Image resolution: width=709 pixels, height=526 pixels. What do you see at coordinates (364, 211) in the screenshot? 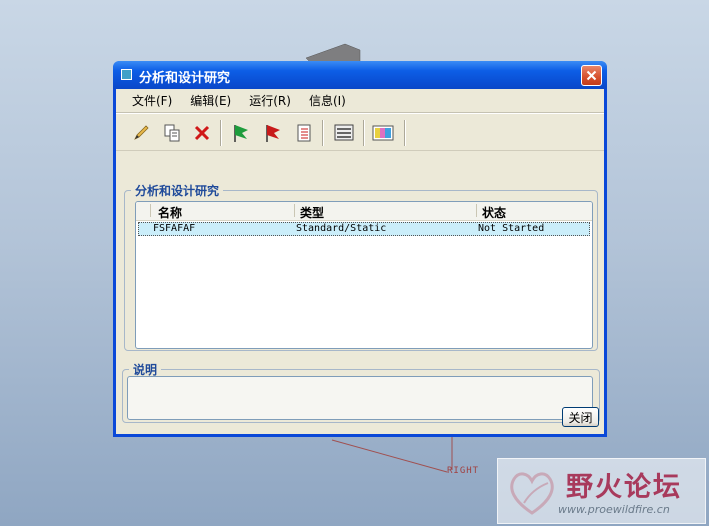
I see `list-header: 名称 类型 状态` at bounding box center [364, 211].